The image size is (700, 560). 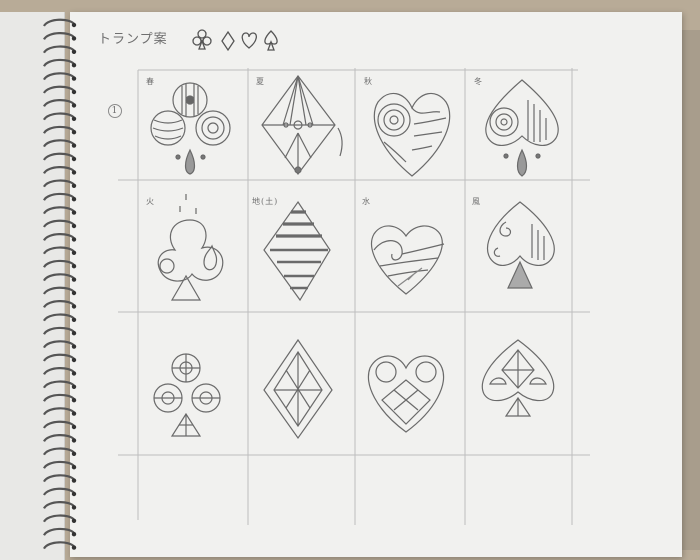 I want to click on club-icon, so click(x=202, y=39).